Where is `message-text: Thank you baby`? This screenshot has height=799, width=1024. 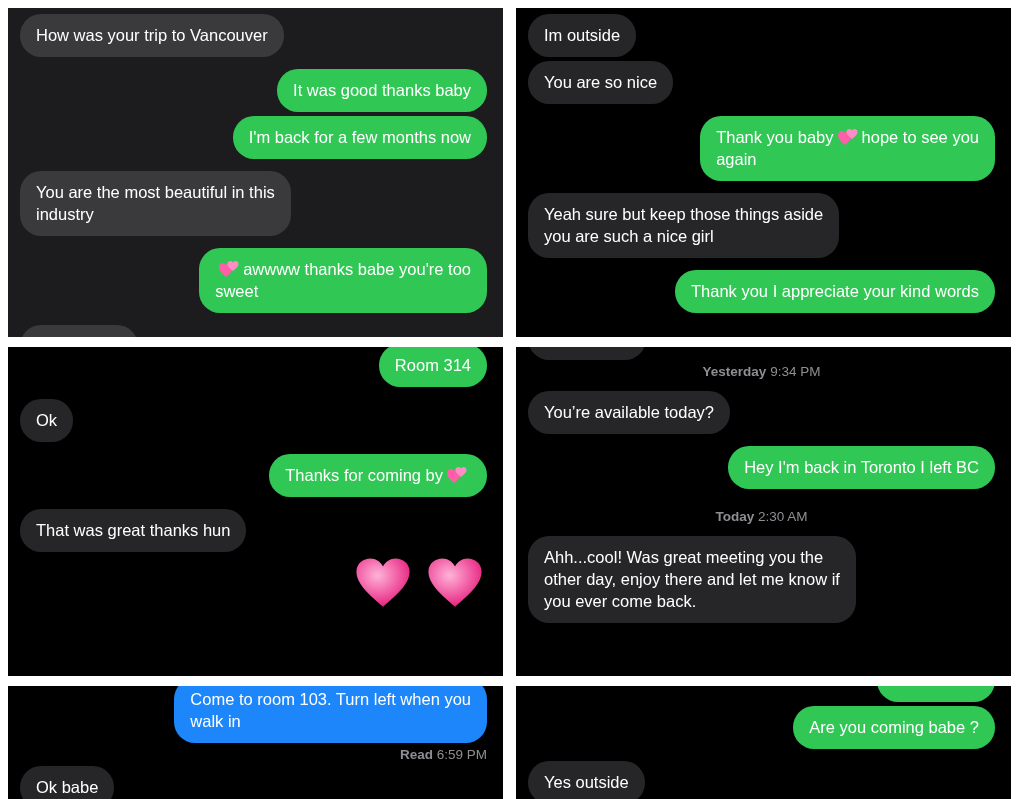 message-text: Thank you baby is located at coordinates (775, 137).